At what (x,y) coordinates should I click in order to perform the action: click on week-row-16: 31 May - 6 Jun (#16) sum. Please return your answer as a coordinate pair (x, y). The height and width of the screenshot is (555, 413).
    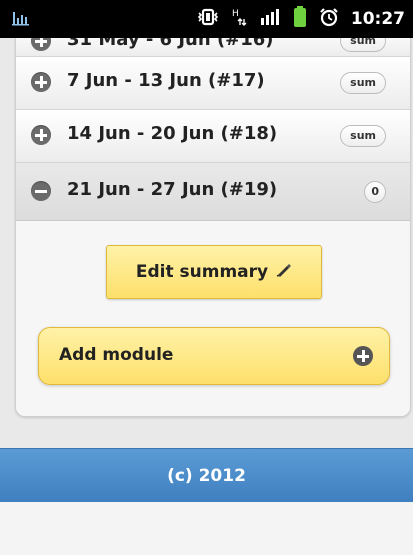
    Looking at the image, I should click on (213, 47).